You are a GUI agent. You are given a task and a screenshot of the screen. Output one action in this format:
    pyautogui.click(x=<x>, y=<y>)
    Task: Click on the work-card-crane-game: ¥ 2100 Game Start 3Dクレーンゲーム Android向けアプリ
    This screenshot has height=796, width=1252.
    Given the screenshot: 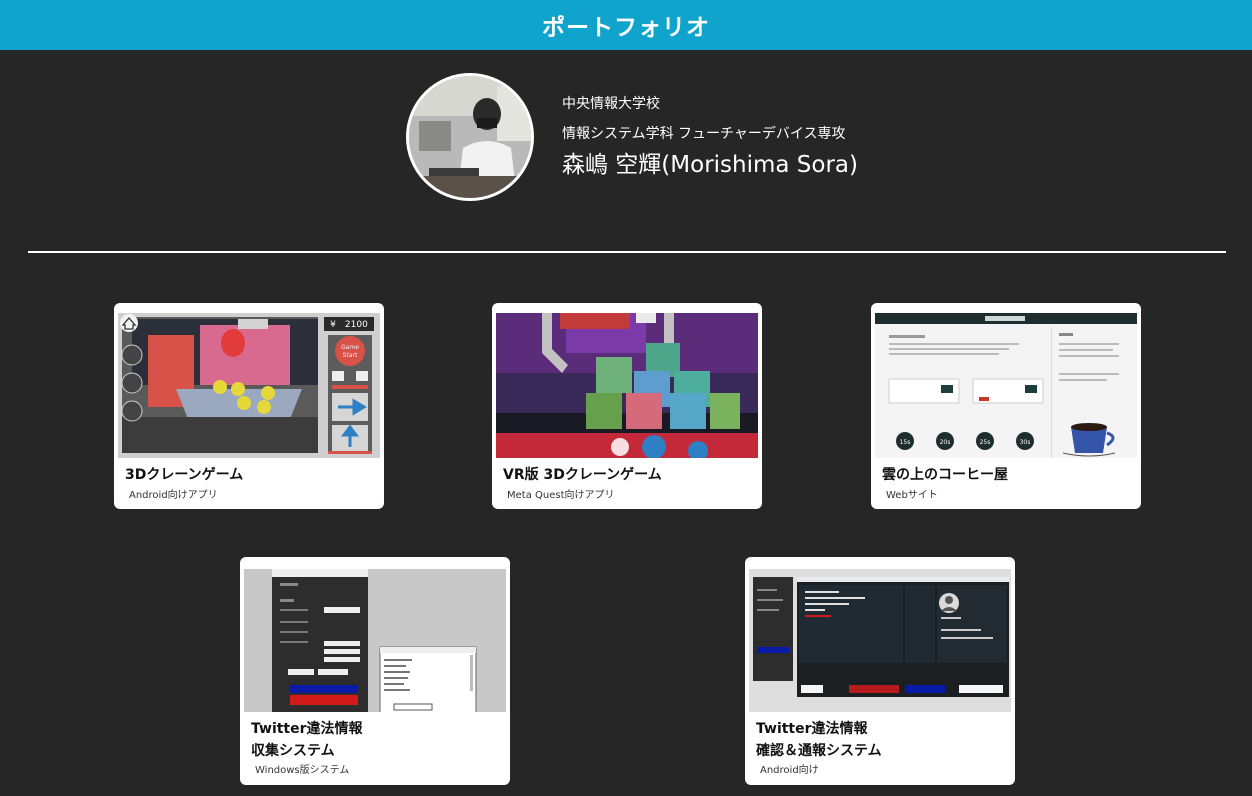 What is the action you would take?
    pyautogui.click(x=249, y=406)
    